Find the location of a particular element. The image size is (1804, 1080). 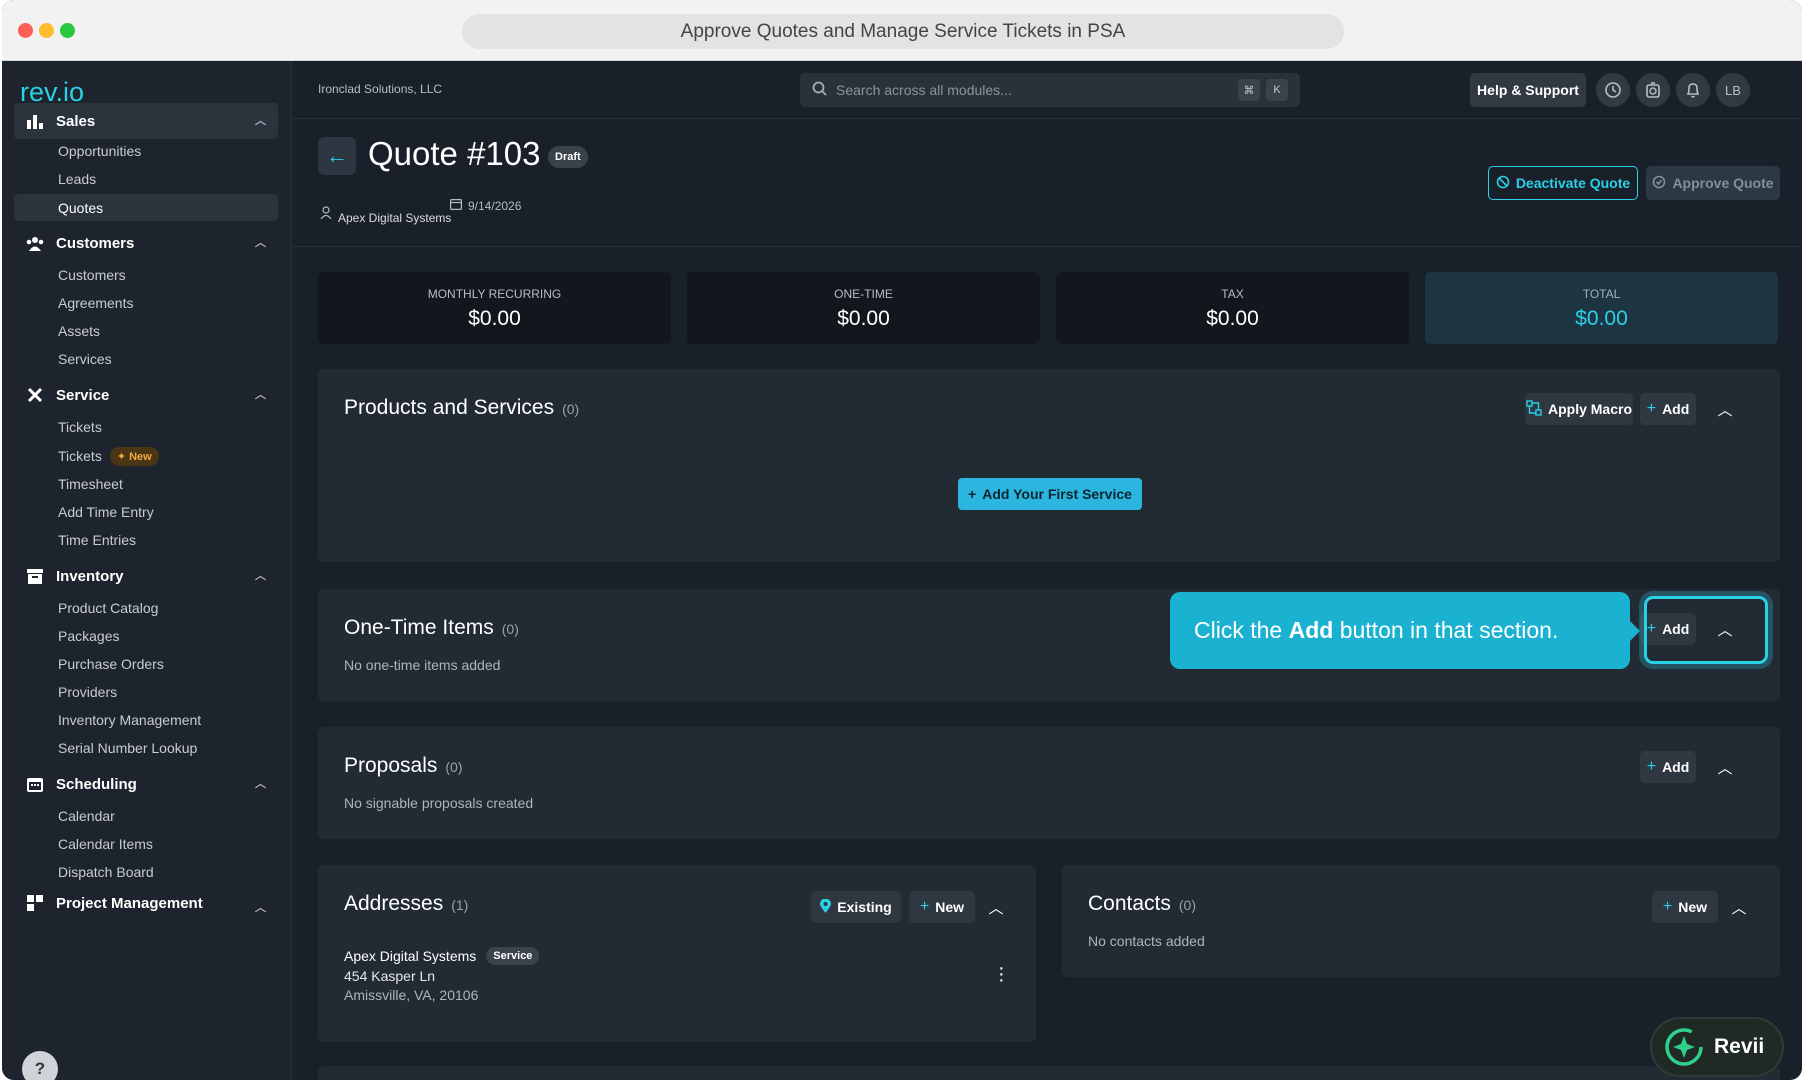

existing-address-button: Existing is located at coordinates (856, 907).